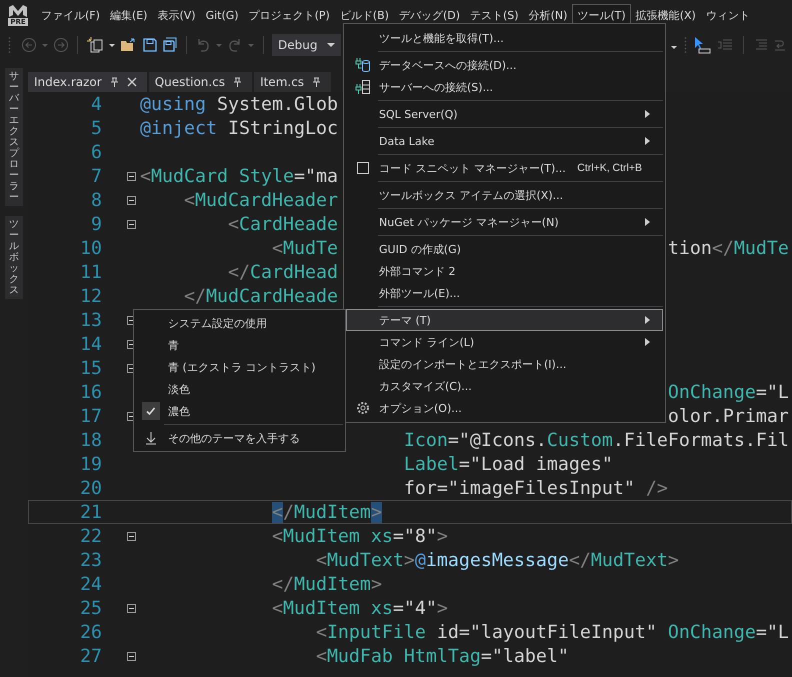 The image size is (792, 677). I want to click on code-line: <MudCardHeader, so click(261, 200).